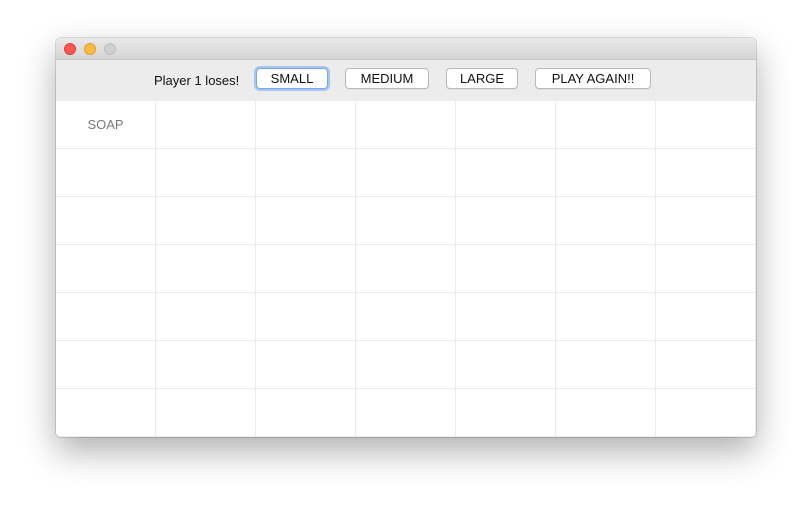  What do you see at coordinates (70, 49) in the screenshot?
I see `close-icon` at bounding box center [70, 49].